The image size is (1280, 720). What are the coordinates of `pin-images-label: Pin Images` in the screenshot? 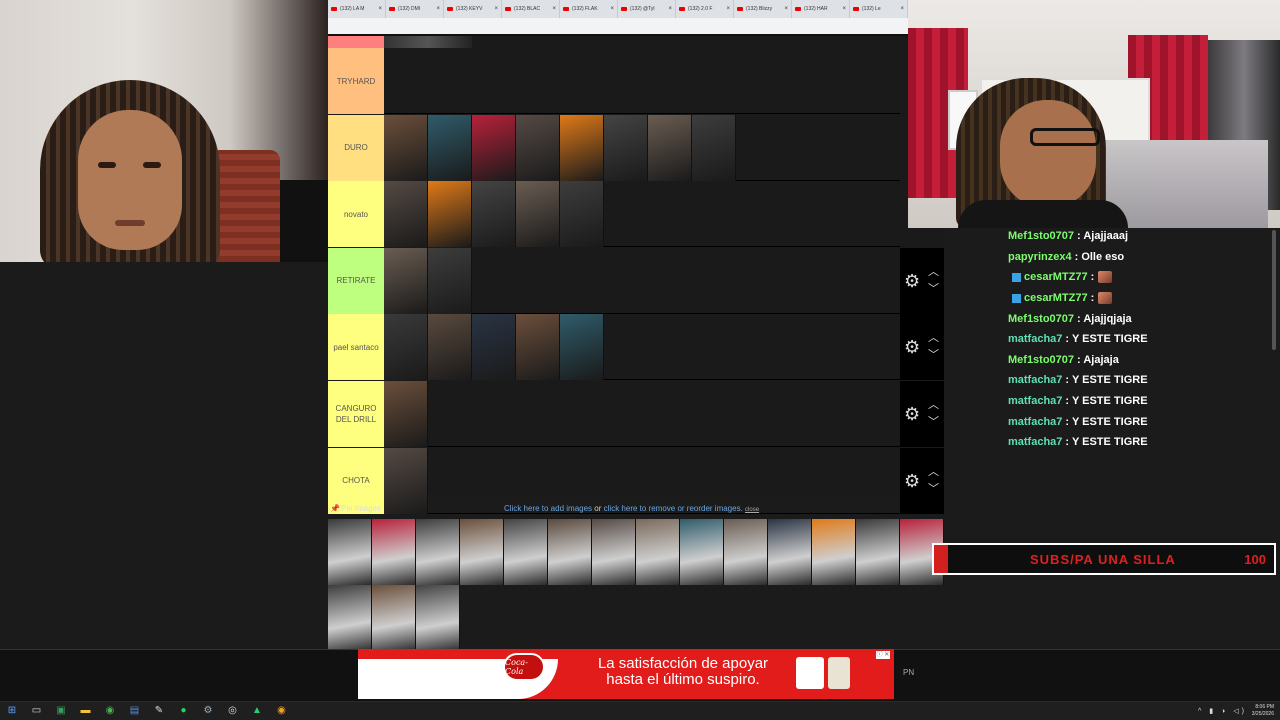 It's located at (361, 508).